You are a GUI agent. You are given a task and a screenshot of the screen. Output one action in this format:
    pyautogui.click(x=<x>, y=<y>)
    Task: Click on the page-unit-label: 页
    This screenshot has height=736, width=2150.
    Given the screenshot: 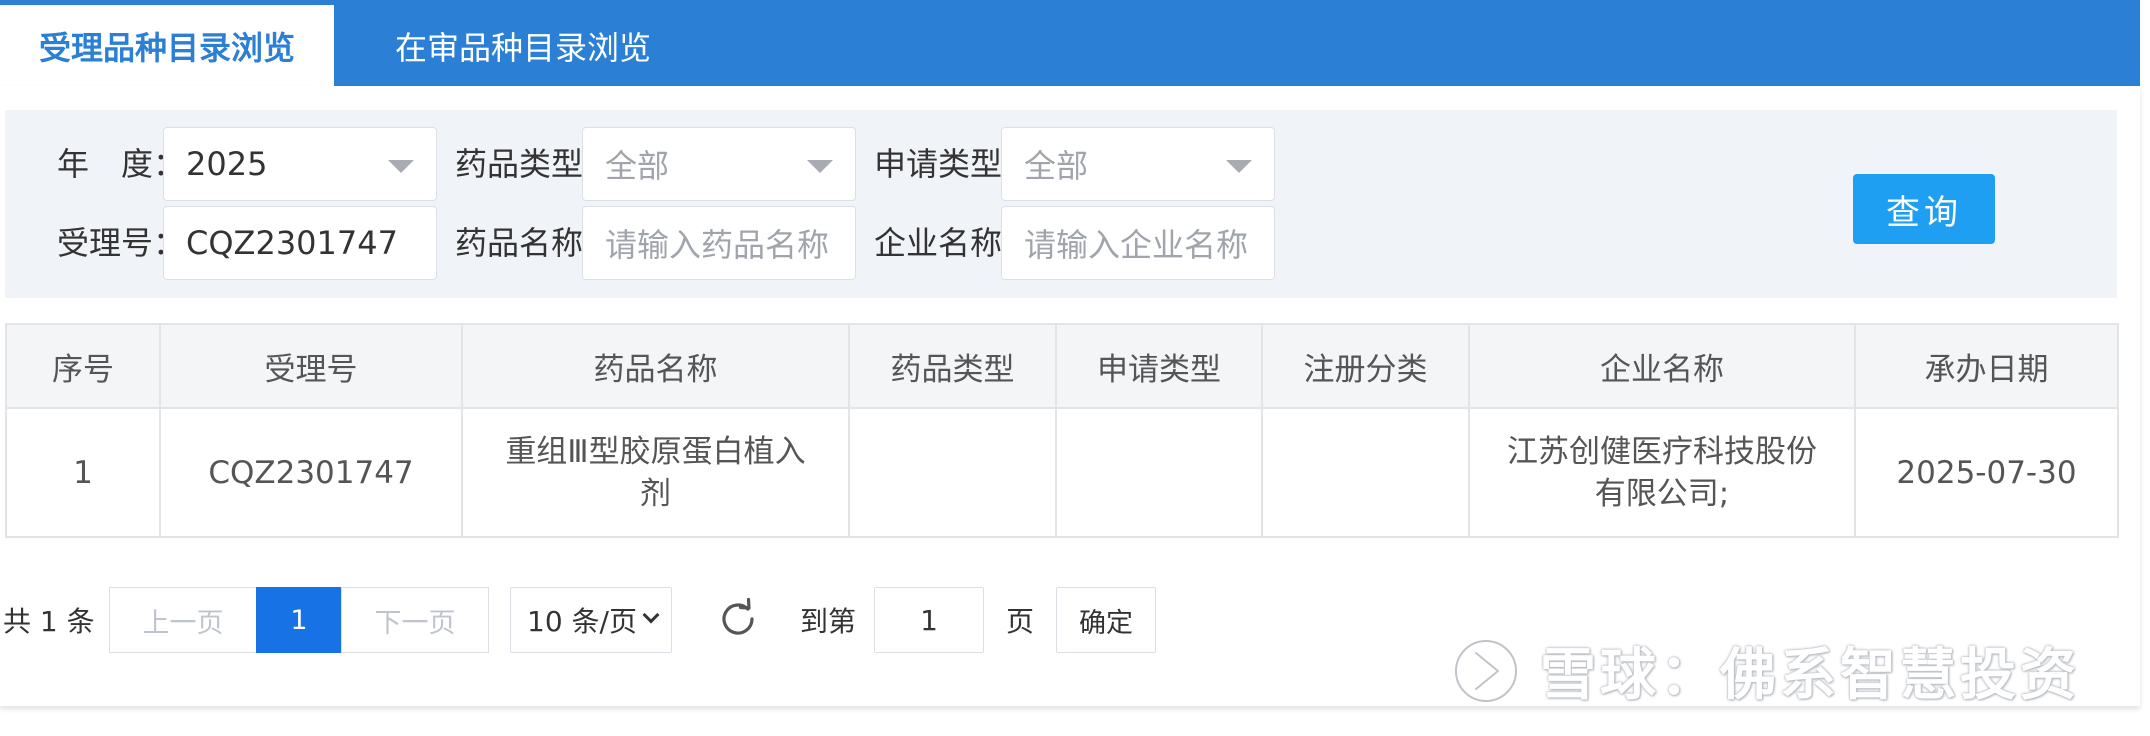 What is the action you would take?
    pyautogui.click(x=1020, y=621)
    